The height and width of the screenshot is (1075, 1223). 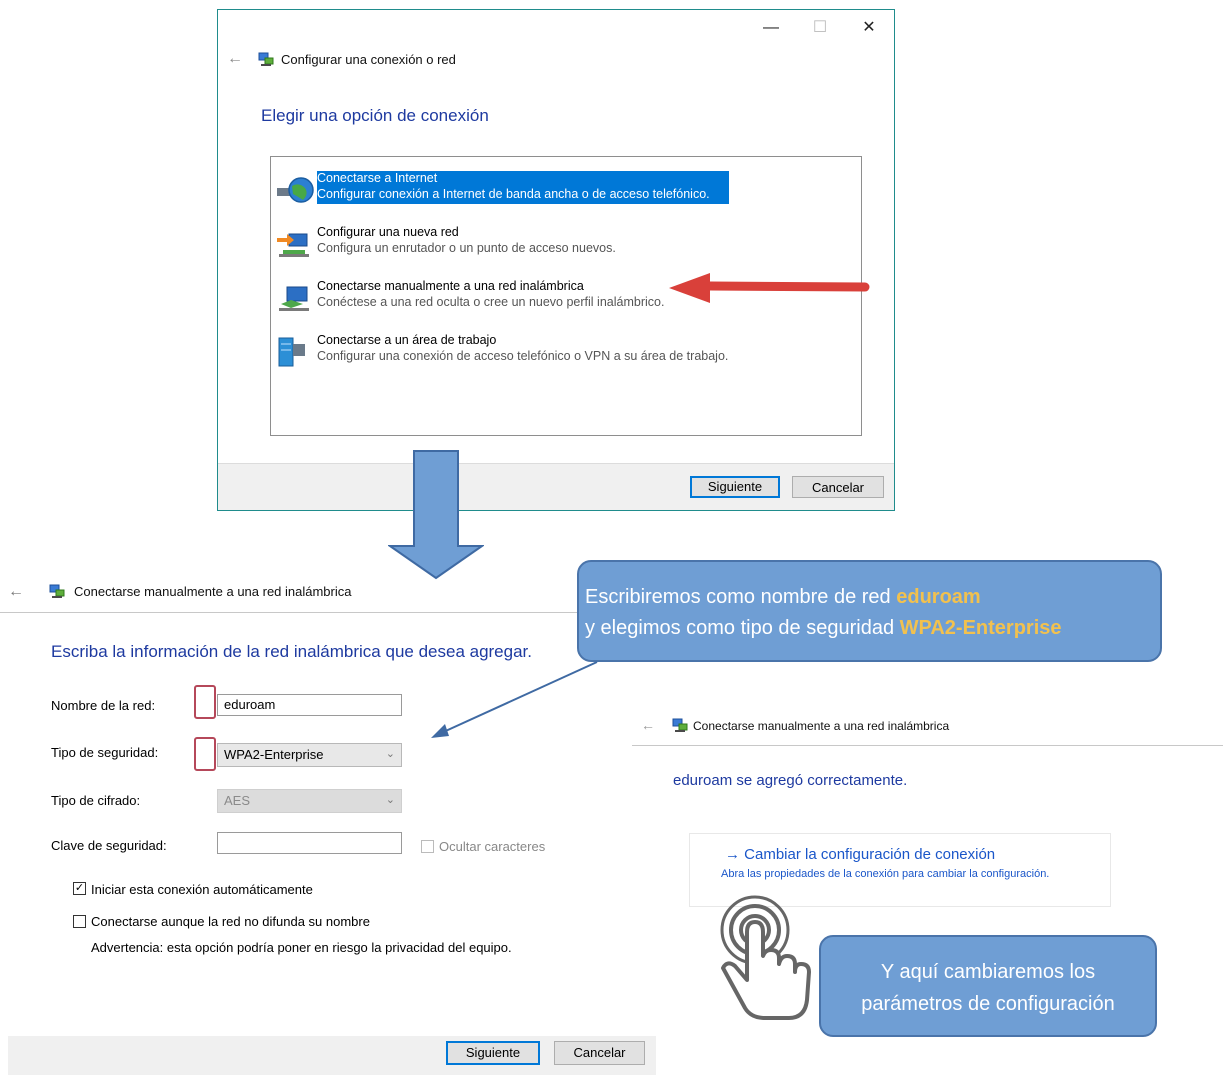 I want to click on link-title-row: → Cambiar la configuración de conexión, so click(x=860, y=854).